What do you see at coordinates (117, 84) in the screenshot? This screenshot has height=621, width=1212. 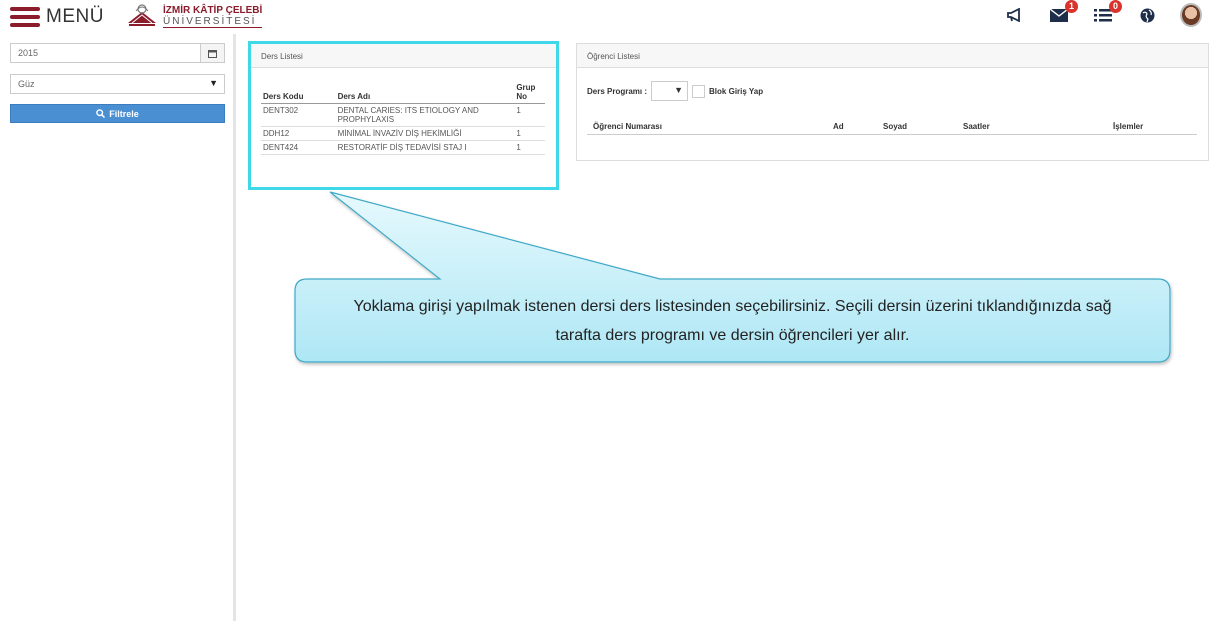 I see `term-select: Güz ▼` at bounding box center [117, 84].